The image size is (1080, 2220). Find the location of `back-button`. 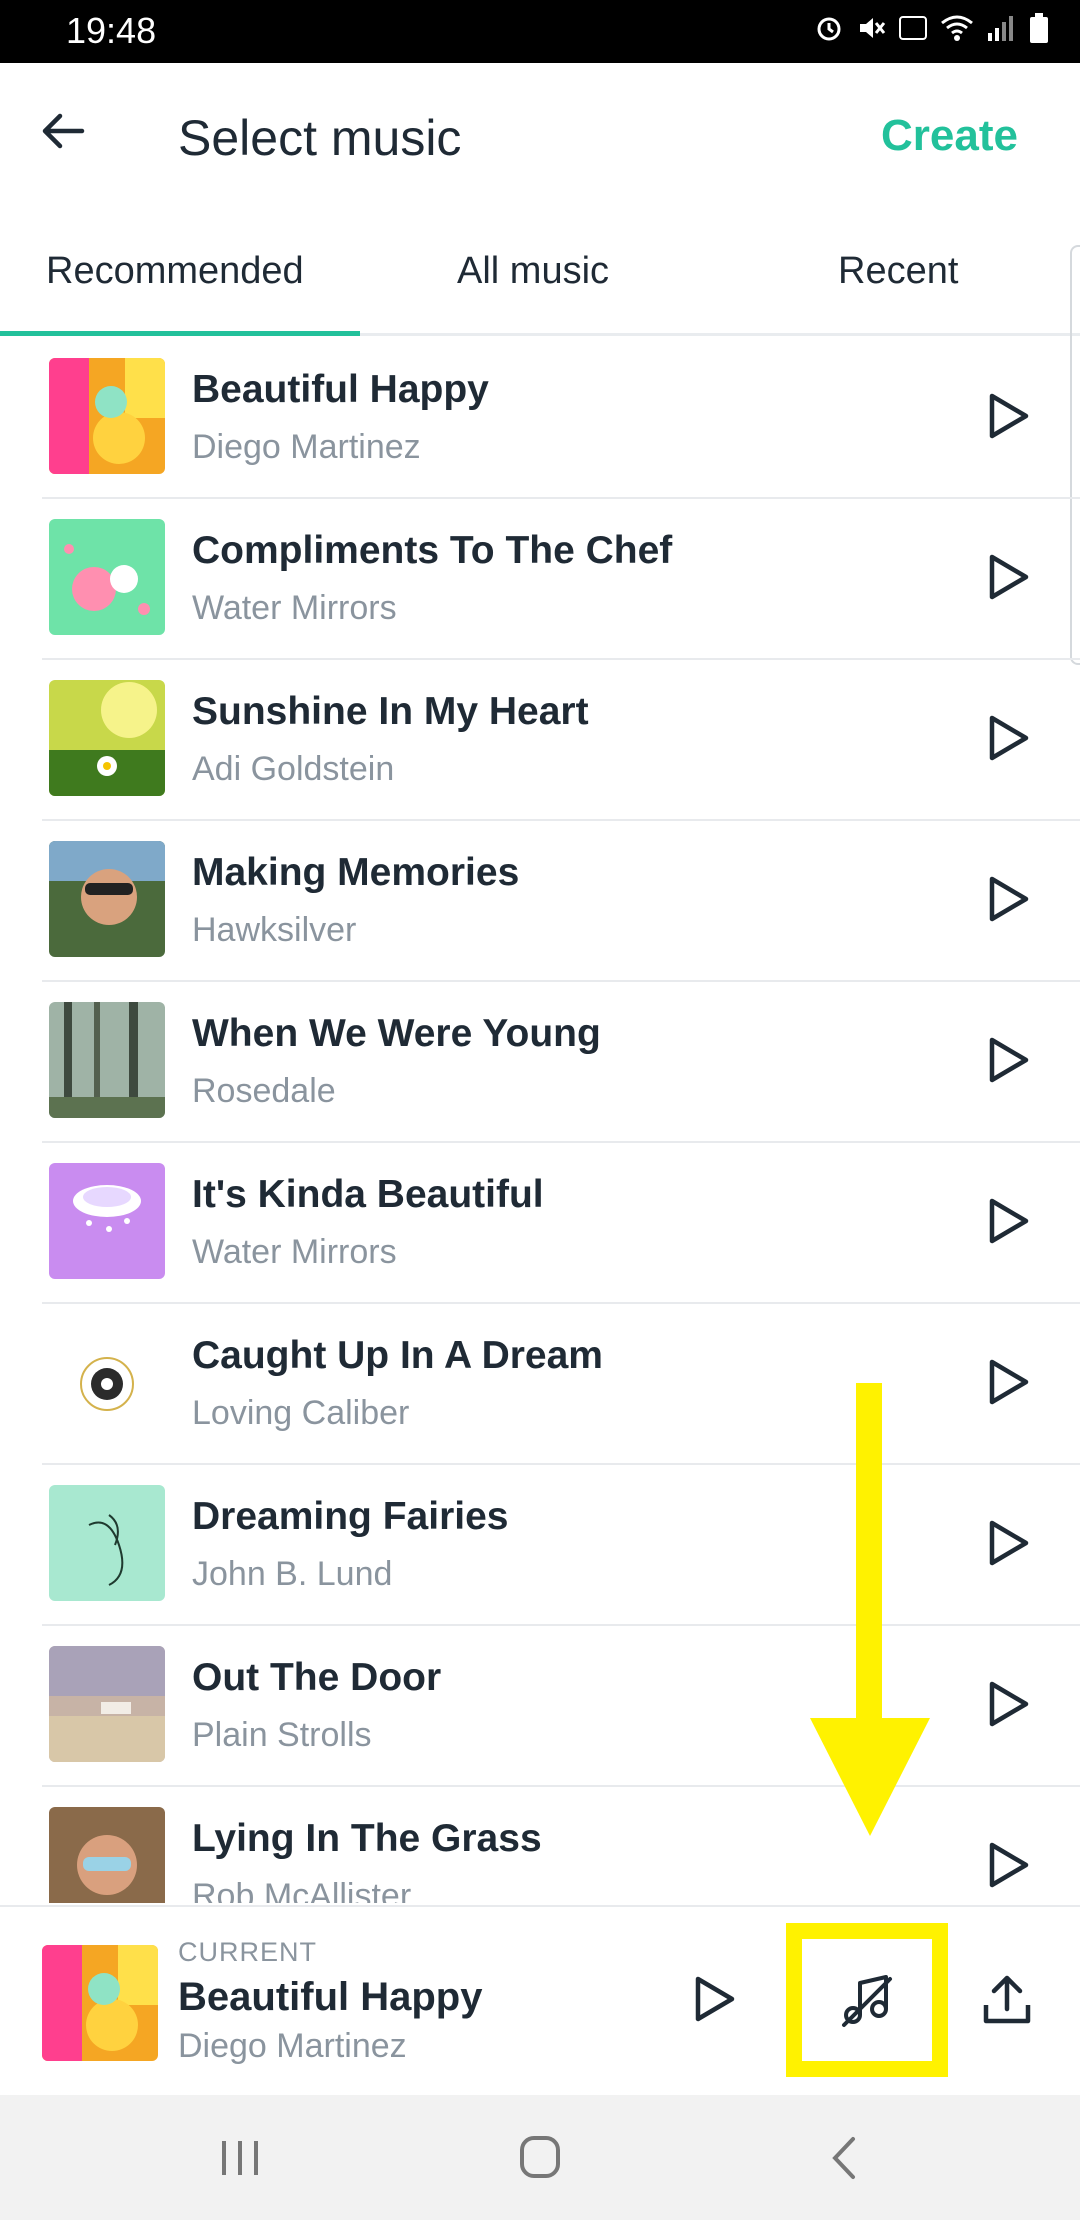

back-button is located at coordinates (64, 131).